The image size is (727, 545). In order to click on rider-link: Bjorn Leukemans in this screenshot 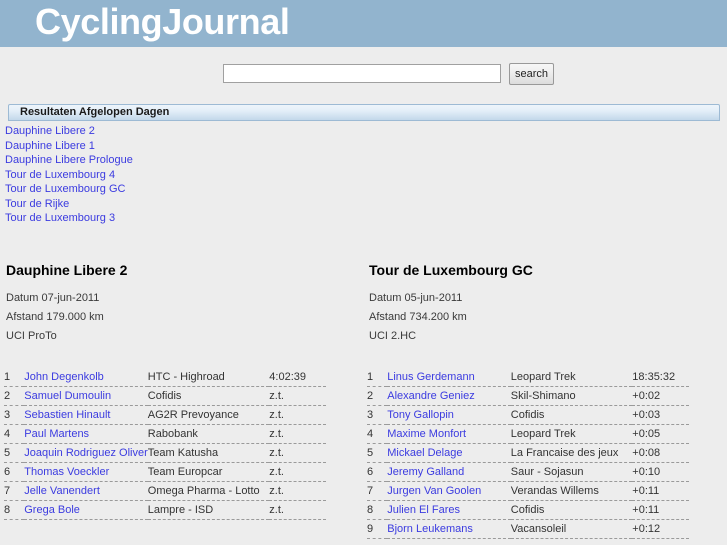, I will do `click(430, 529)`.